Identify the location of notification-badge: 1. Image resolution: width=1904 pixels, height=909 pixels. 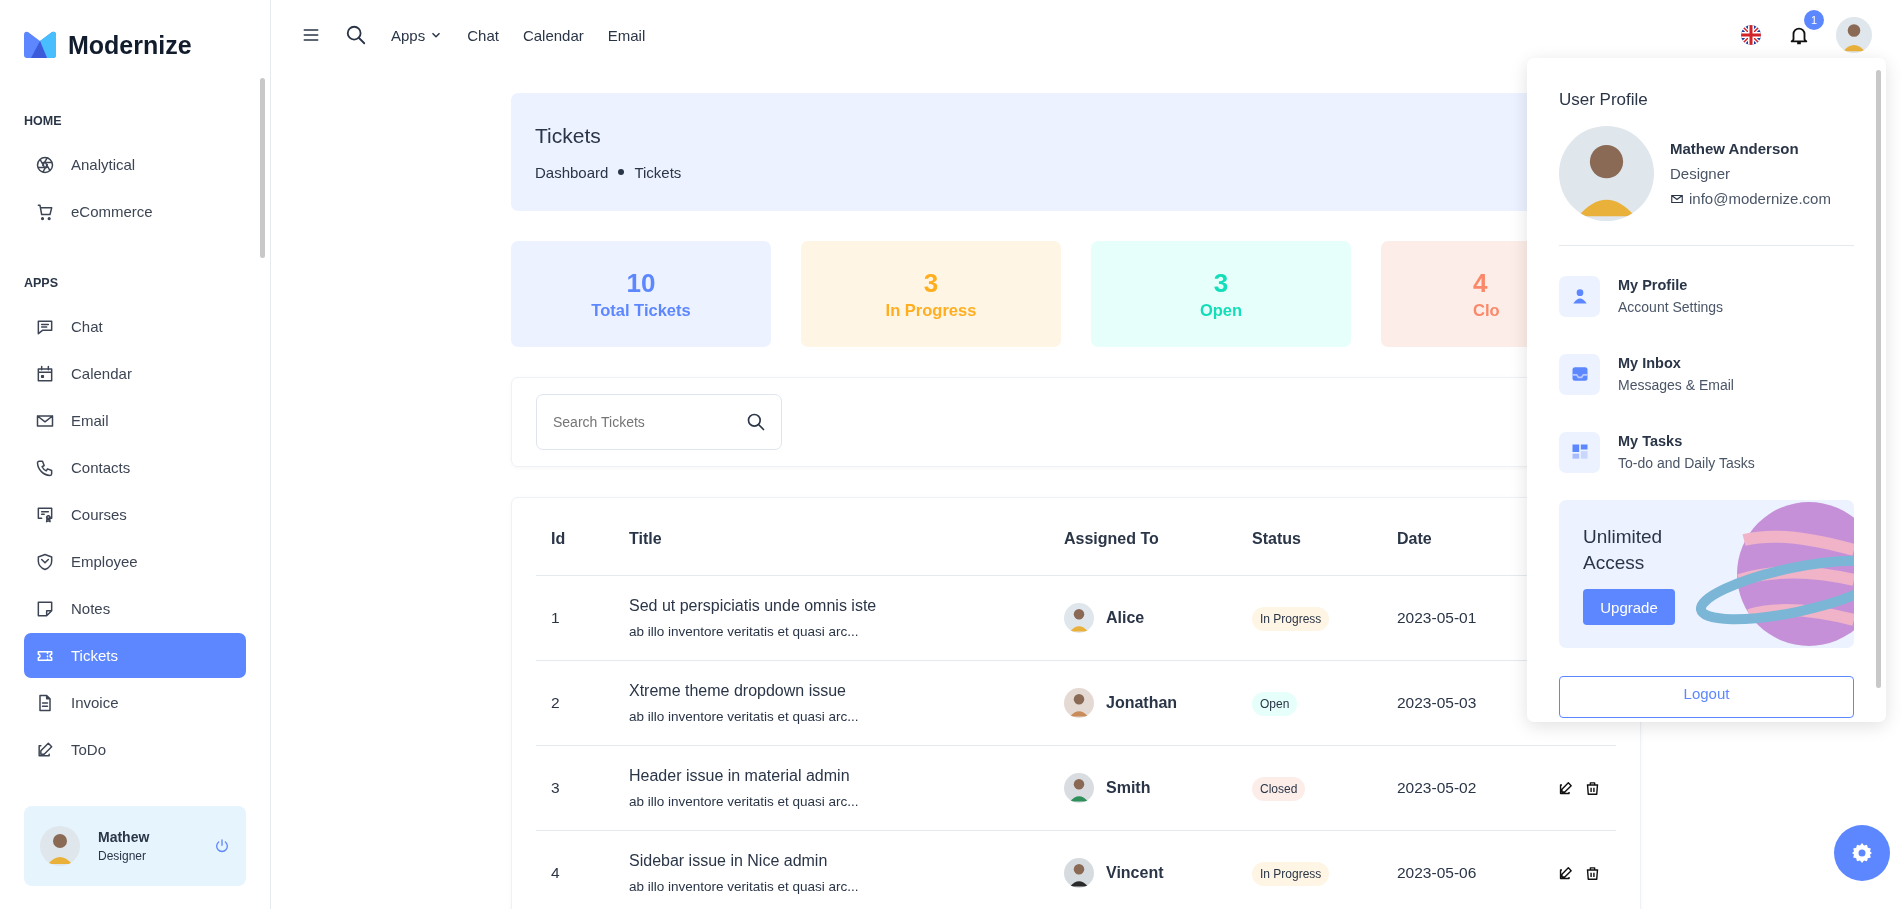
(1814, 20).